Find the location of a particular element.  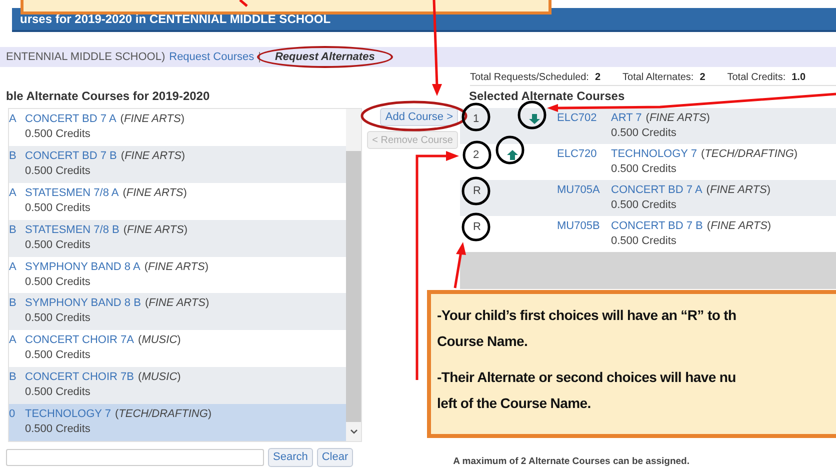

course-link: CONCERT CHOIR 7B is located at coordinates (79, 377).